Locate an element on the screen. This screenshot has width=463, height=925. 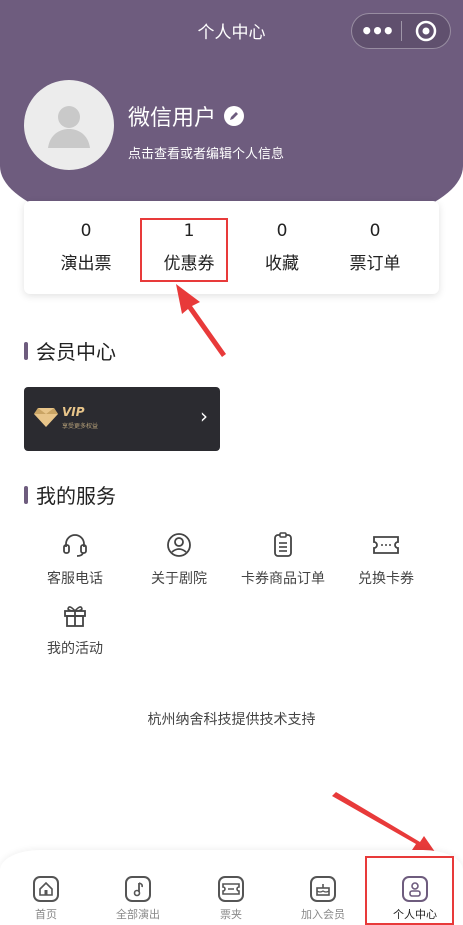
default-avatar-icon is located at coordinates (69, 127).